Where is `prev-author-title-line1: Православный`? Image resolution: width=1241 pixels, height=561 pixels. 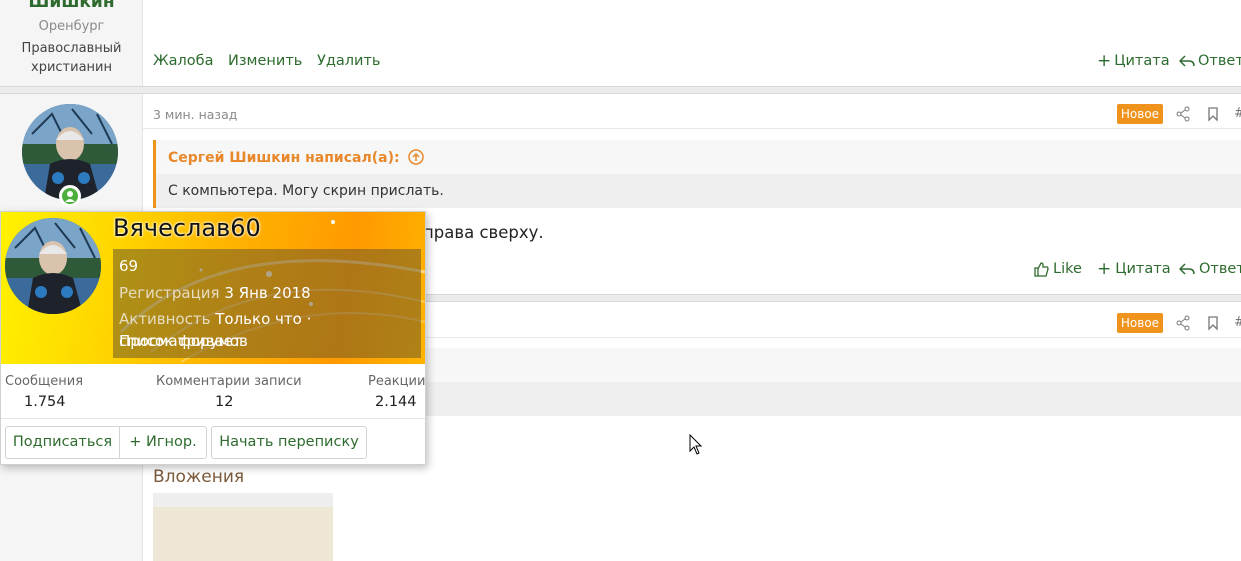 prev-author-title-line1: Православный is located at coordinates (71, 48).